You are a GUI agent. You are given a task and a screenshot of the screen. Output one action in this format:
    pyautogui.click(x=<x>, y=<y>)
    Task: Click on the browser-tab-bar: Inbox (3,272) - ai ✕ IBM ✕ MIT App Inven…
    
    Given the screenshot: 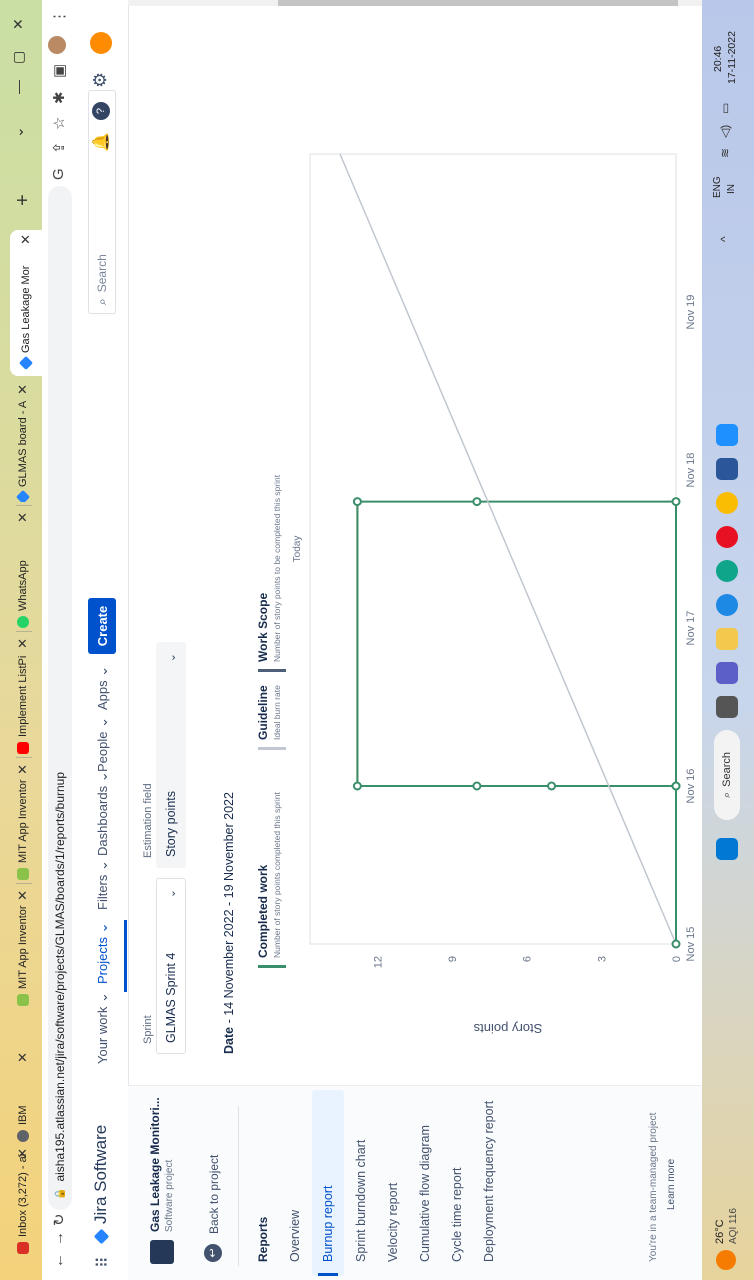 What is the action you would take?
    pyautogui.click(x=21, y=640)
    